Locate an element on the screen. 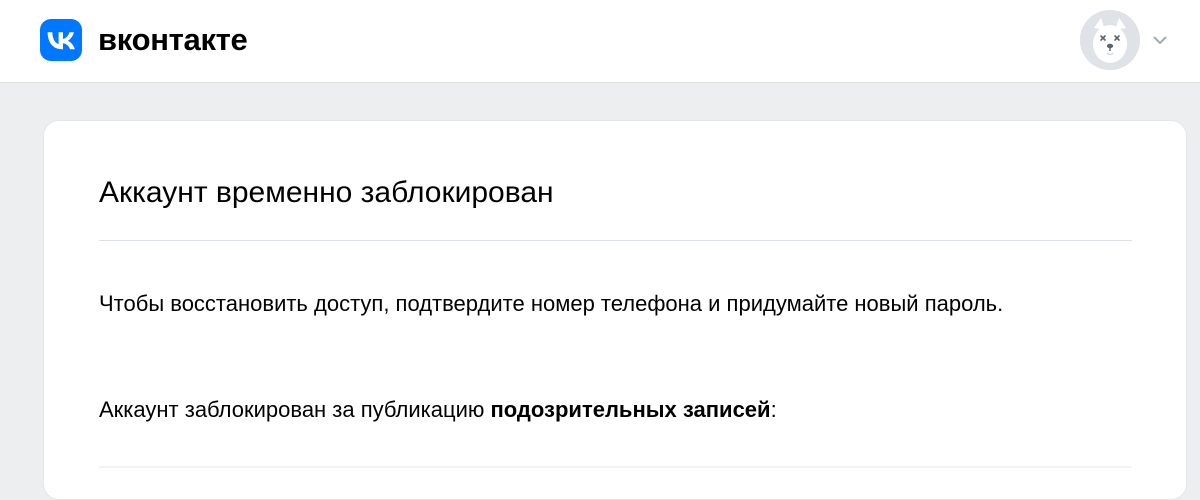 The height and width of the screenshot is (500, 1200). vk-logo-text: вконтакте is located at coordinates (173, 39).